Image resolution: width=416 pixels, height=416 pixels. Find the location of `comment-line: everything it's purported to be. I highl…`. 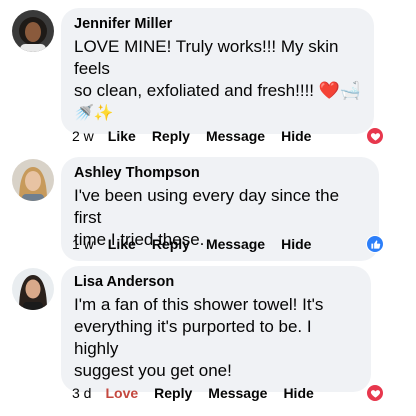

comment-line: everything it's purported to be. I highl… is located at coordinates (193, 337).